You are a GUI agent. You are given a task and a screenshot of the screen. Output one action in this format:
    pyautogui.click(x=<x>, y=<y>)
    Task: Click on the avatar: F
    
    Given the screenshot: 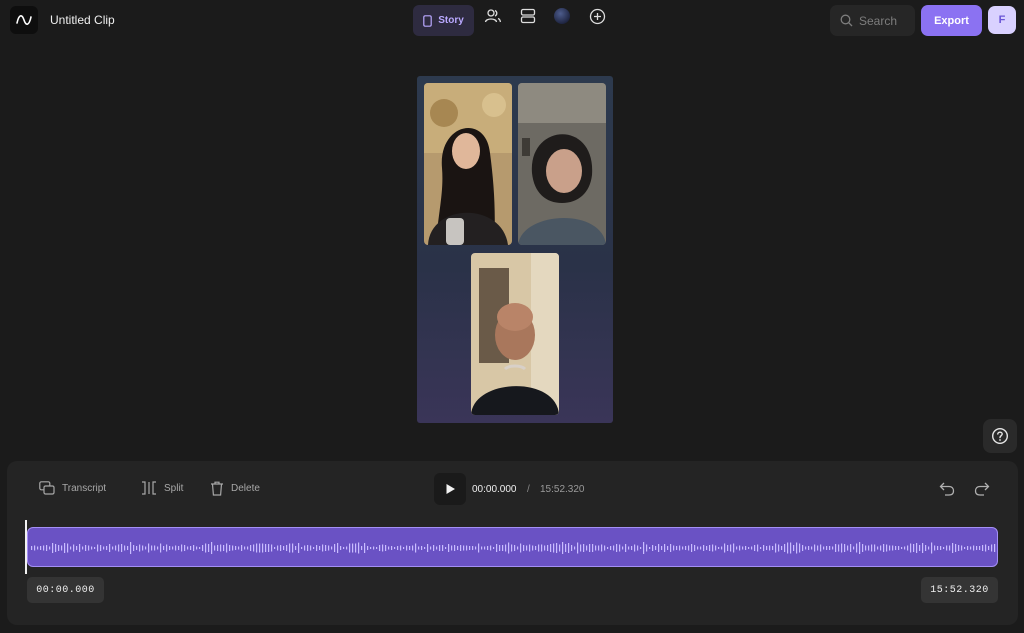 What is the action you would take?
    pyautogui.click(x=1002, y=20)
    